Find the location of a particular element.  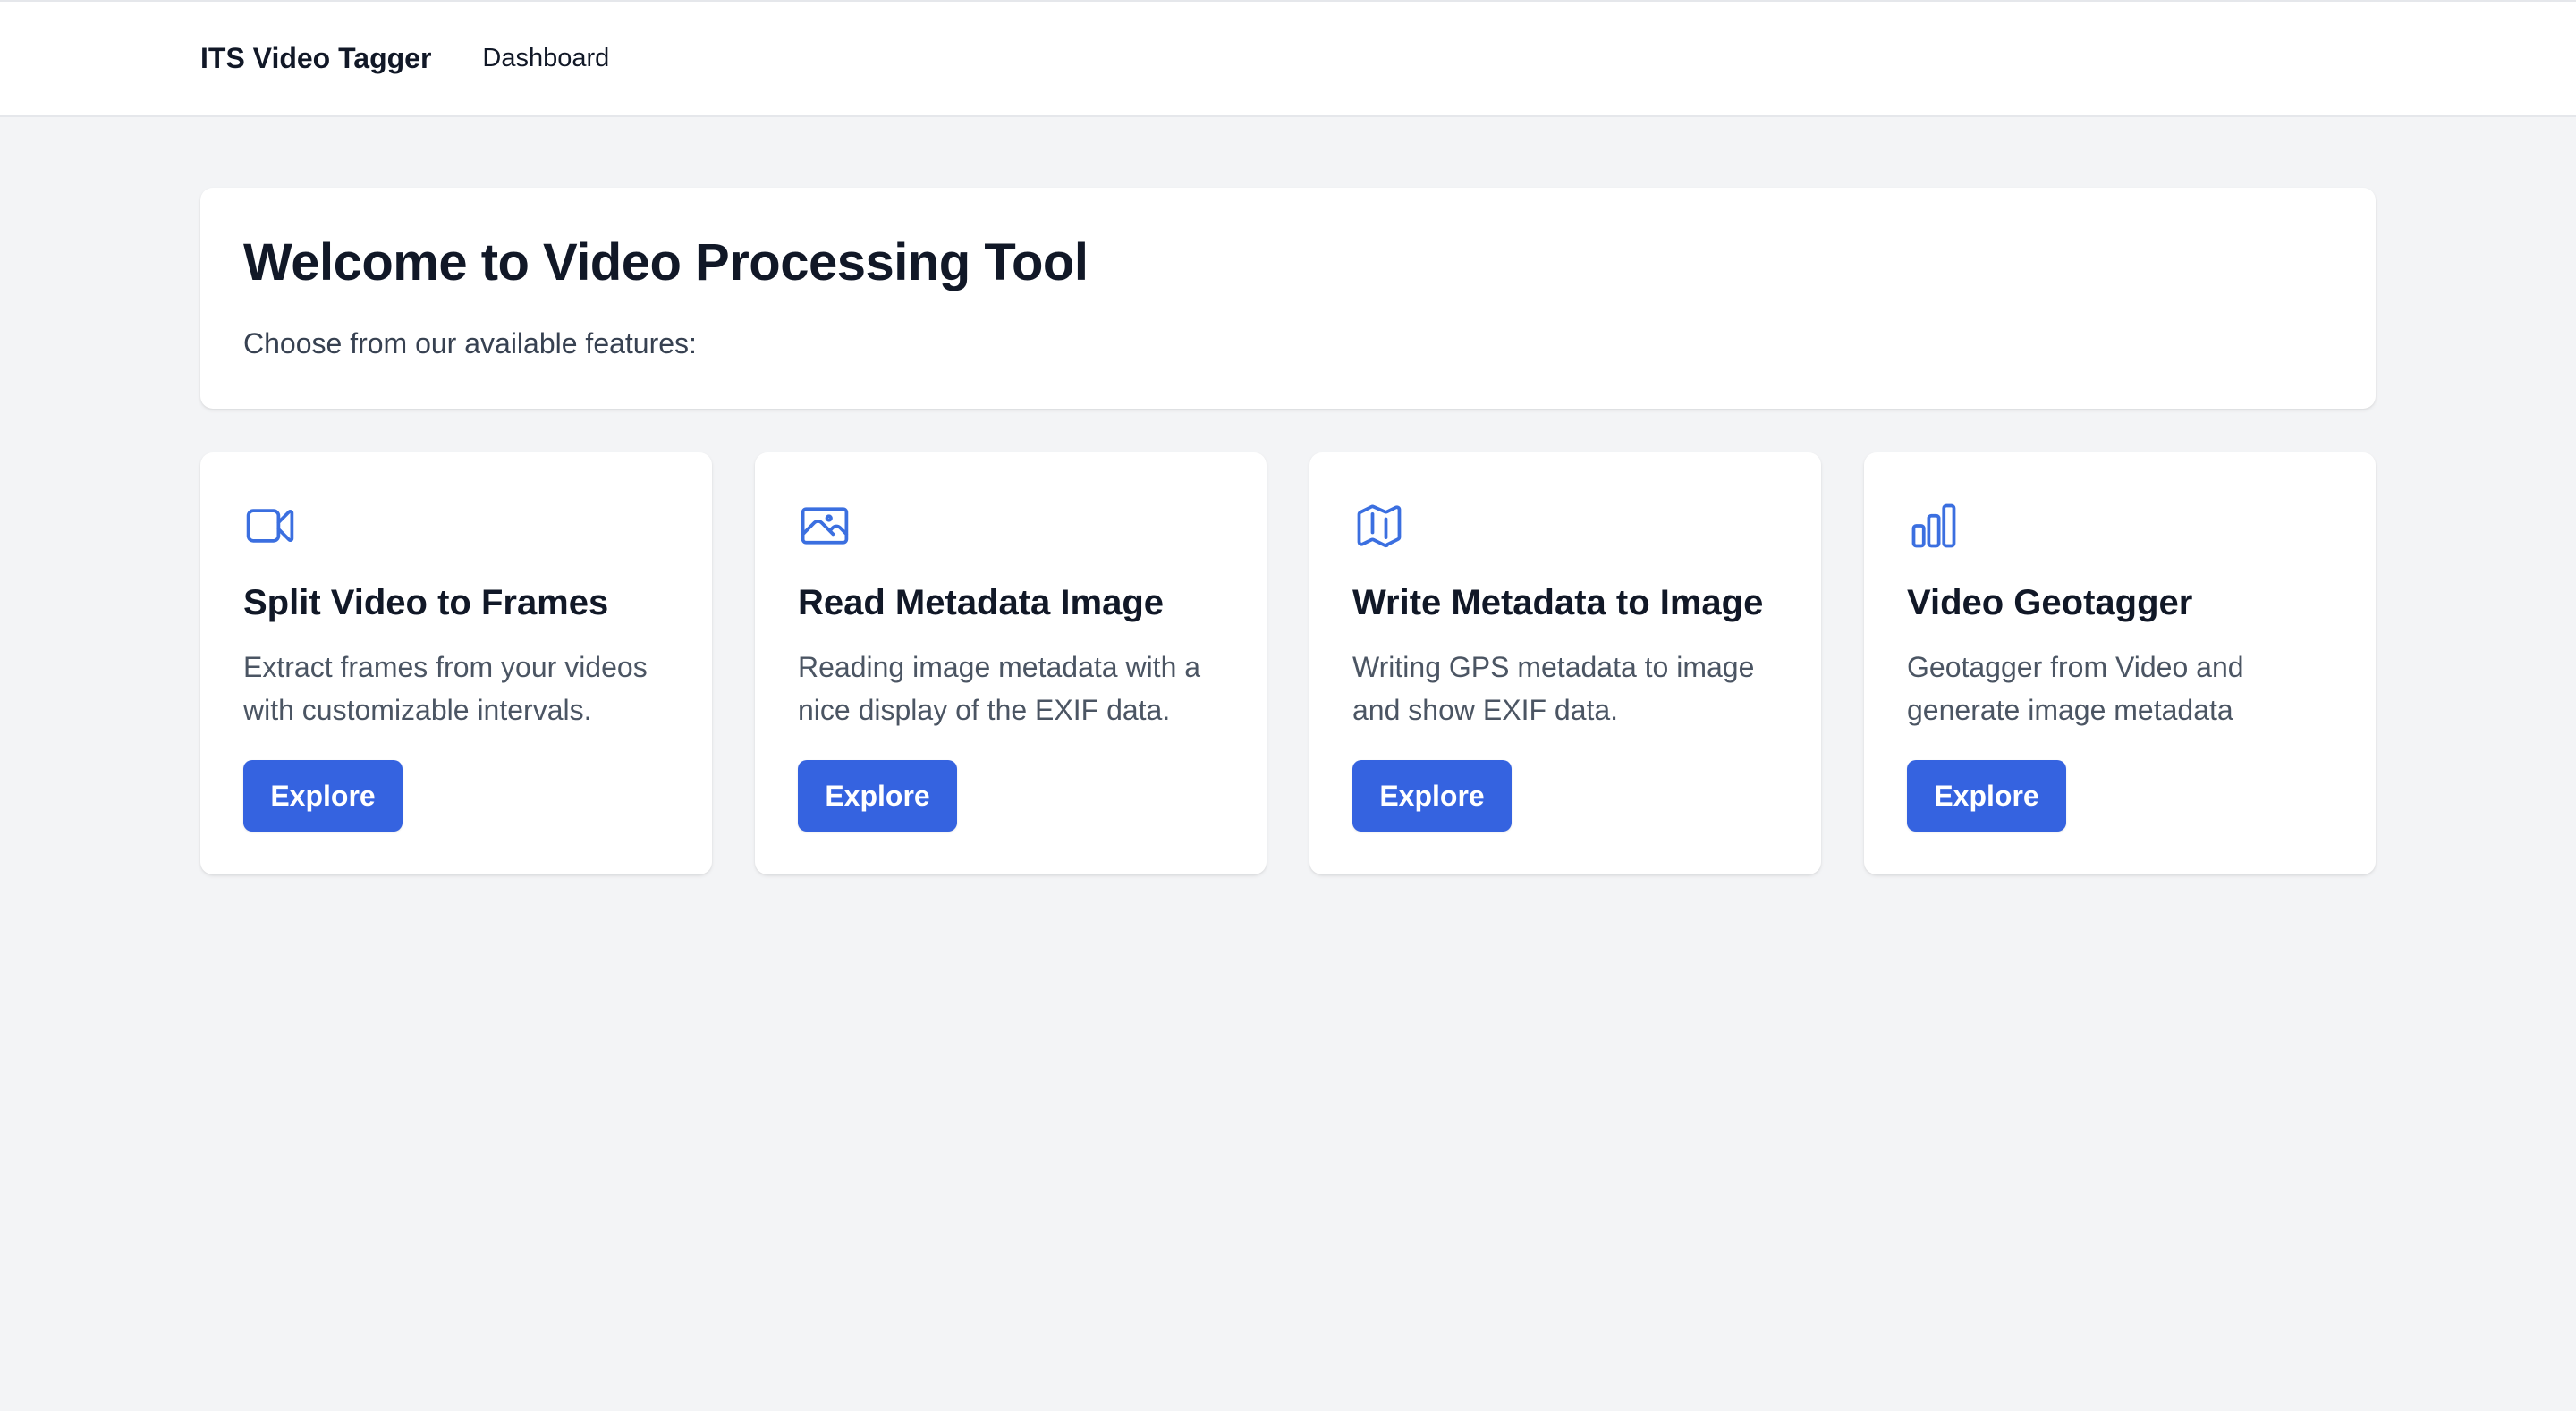

feature-card-title: Split Video to Frames is located at coordinates (426, 602).